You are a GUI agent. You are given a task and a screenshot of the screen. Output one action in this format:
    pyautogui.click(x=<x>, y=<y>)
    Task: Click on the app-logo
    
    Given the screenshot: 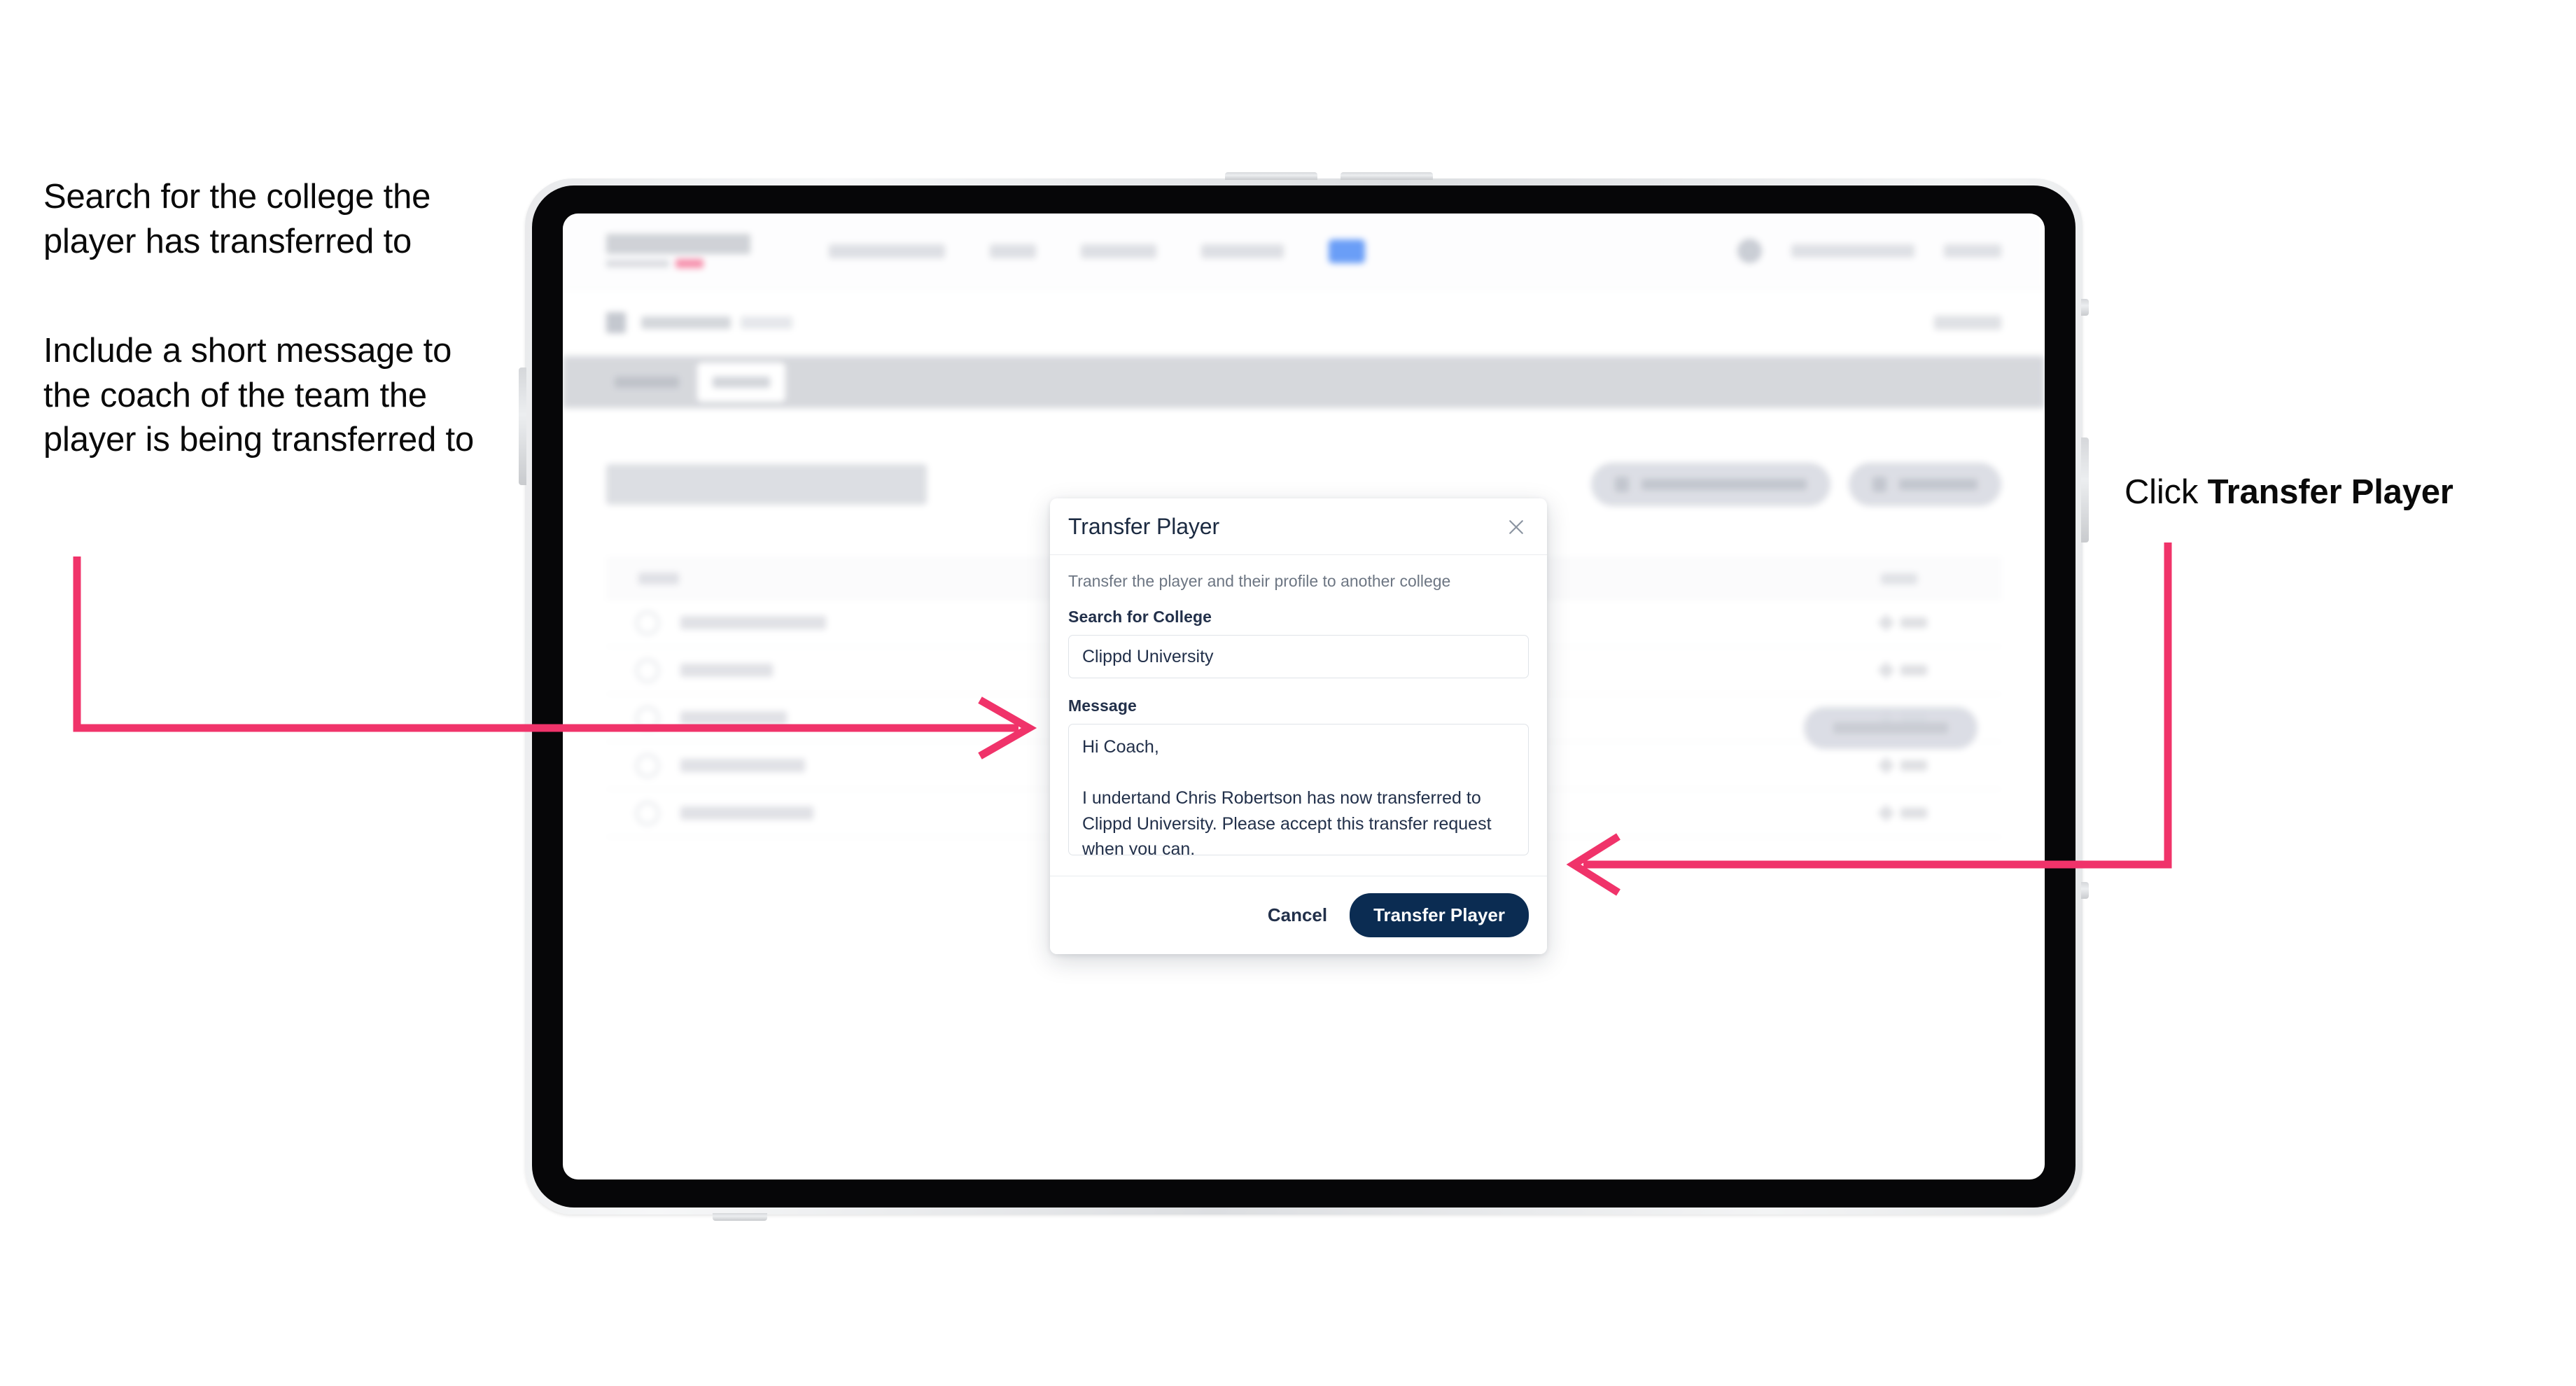 What is the action you would take?
    pyautogui.click(x=678, y=251)
    